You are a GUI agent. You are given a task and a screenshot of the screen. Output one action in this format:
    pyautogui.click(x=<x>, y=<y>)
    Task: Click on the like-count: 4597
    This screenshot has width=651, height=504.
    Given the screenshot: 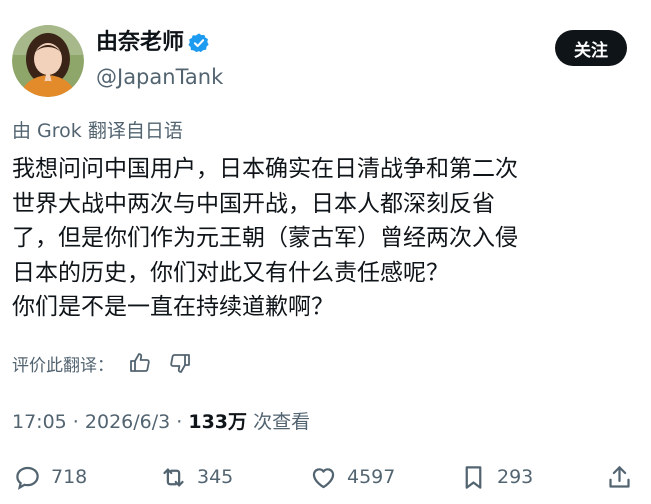 What is the action you would take?
    pyautogui.click(x=371, y=477)
    